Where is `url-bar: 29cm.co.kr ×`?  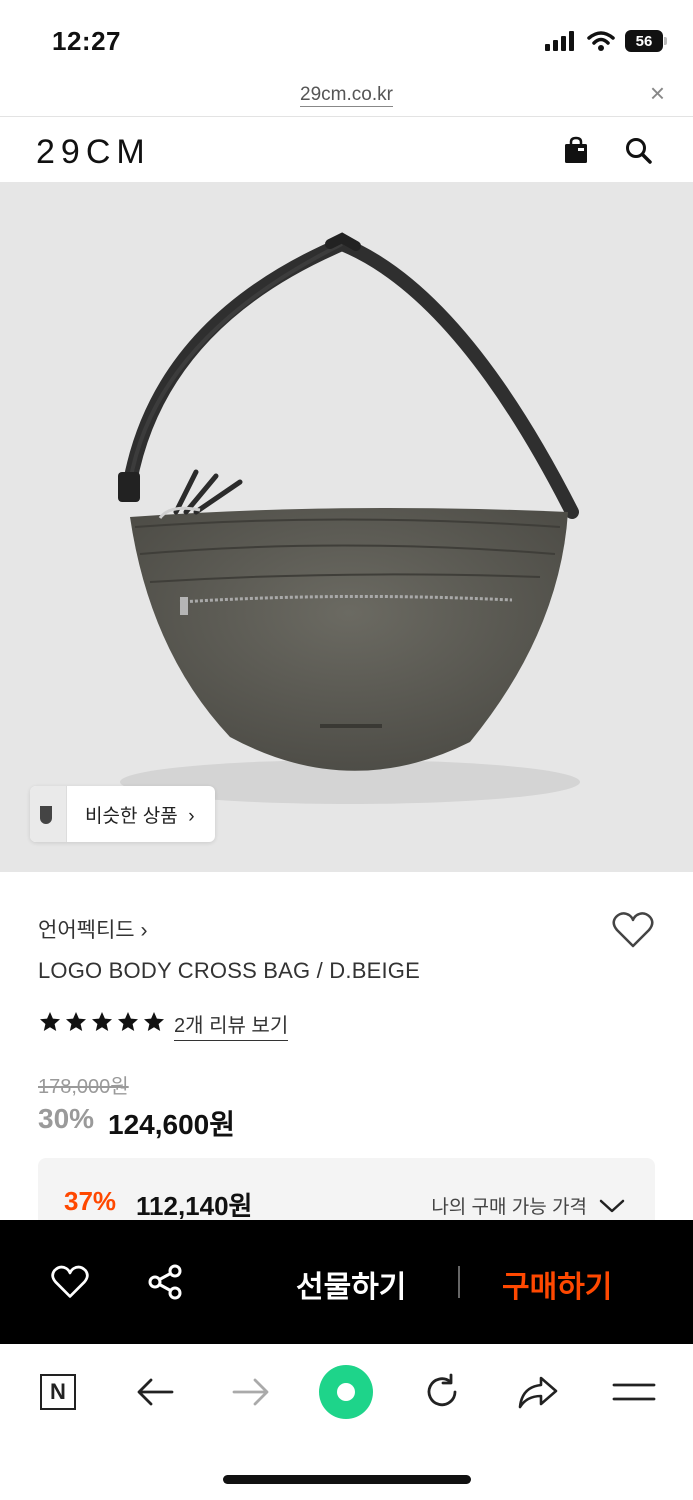 url-bar: 29cm.co.kr × is located at coordinates (346, 96).